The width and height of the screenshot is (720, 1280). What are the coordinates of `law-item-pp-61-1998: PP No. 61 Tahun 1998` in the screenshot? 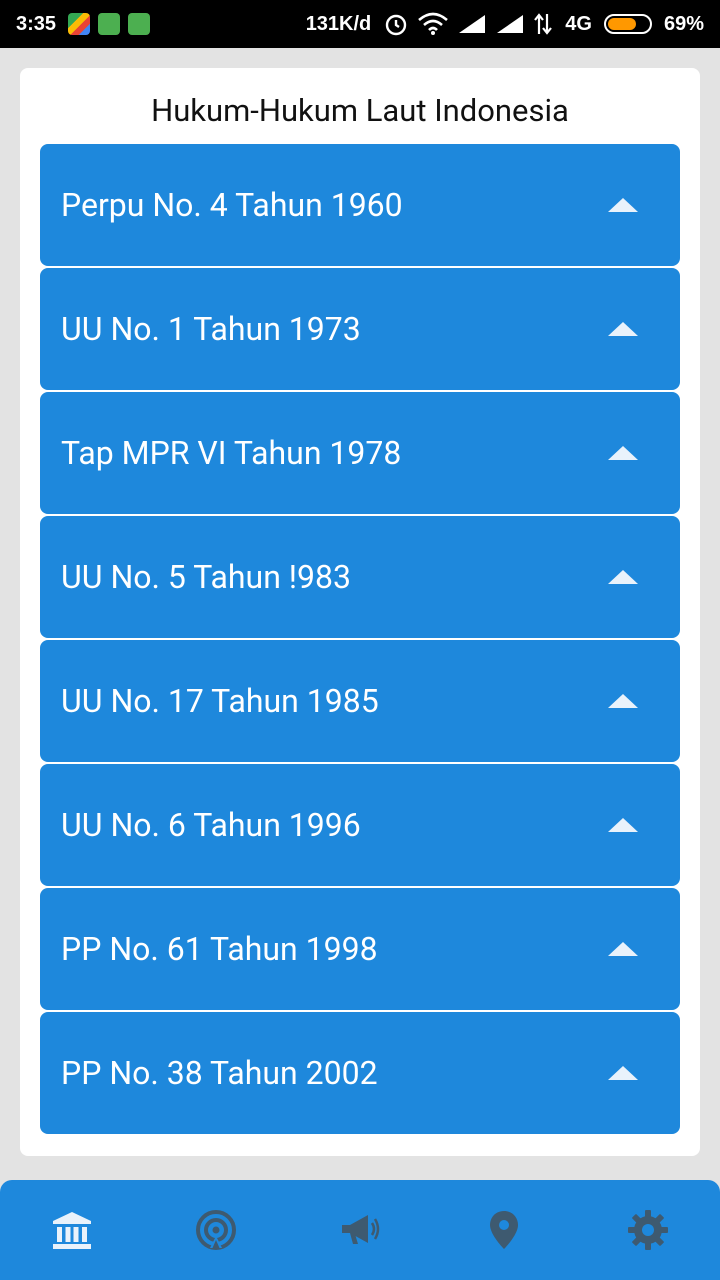 It's located at (360, 949).